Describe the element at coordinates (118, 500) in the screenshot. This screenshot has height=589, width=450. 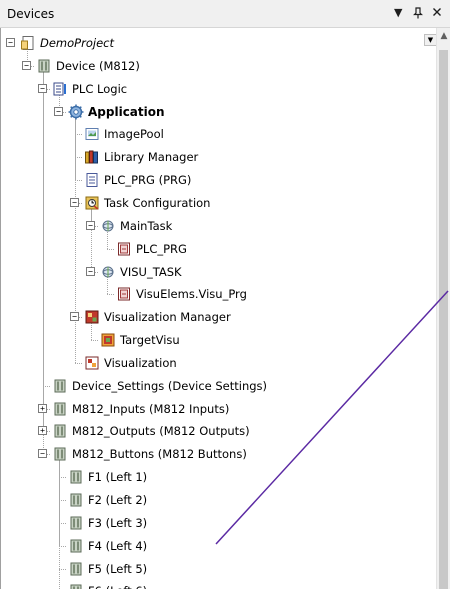
I see `tree-item-label: F2 (Left 2)` at that location.